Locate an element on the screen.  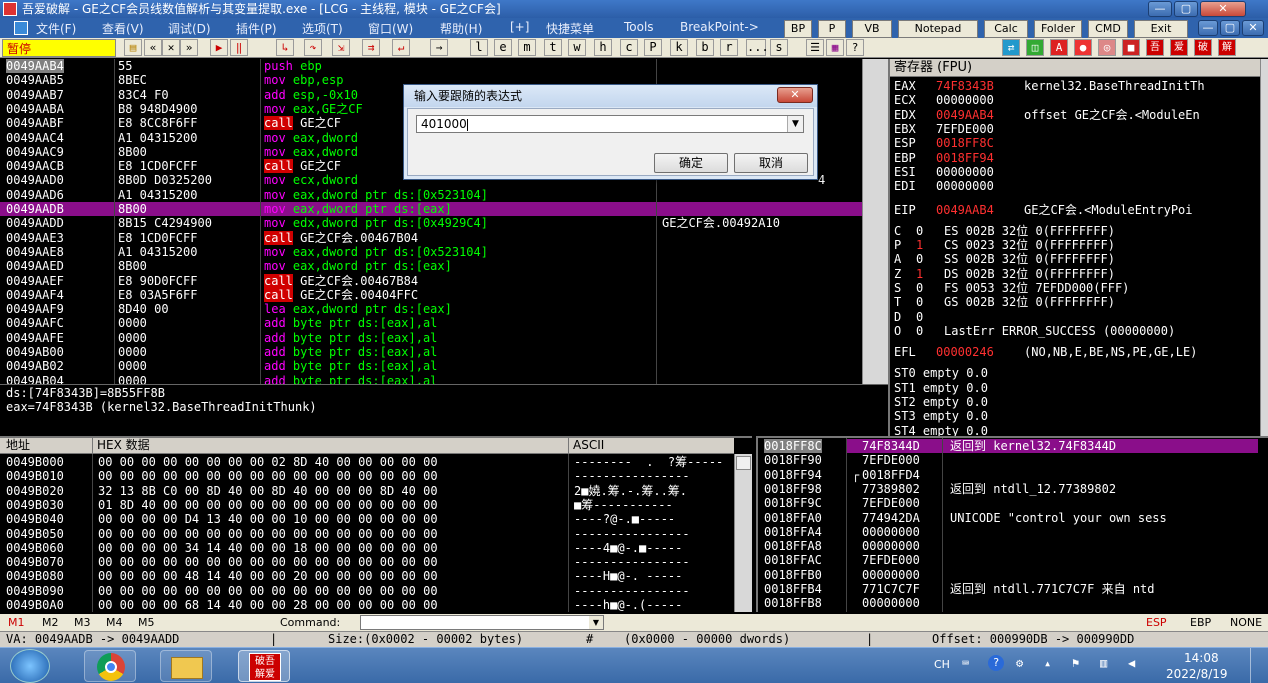
menu-options: 选项(T) is located at coordinates (322, 28).